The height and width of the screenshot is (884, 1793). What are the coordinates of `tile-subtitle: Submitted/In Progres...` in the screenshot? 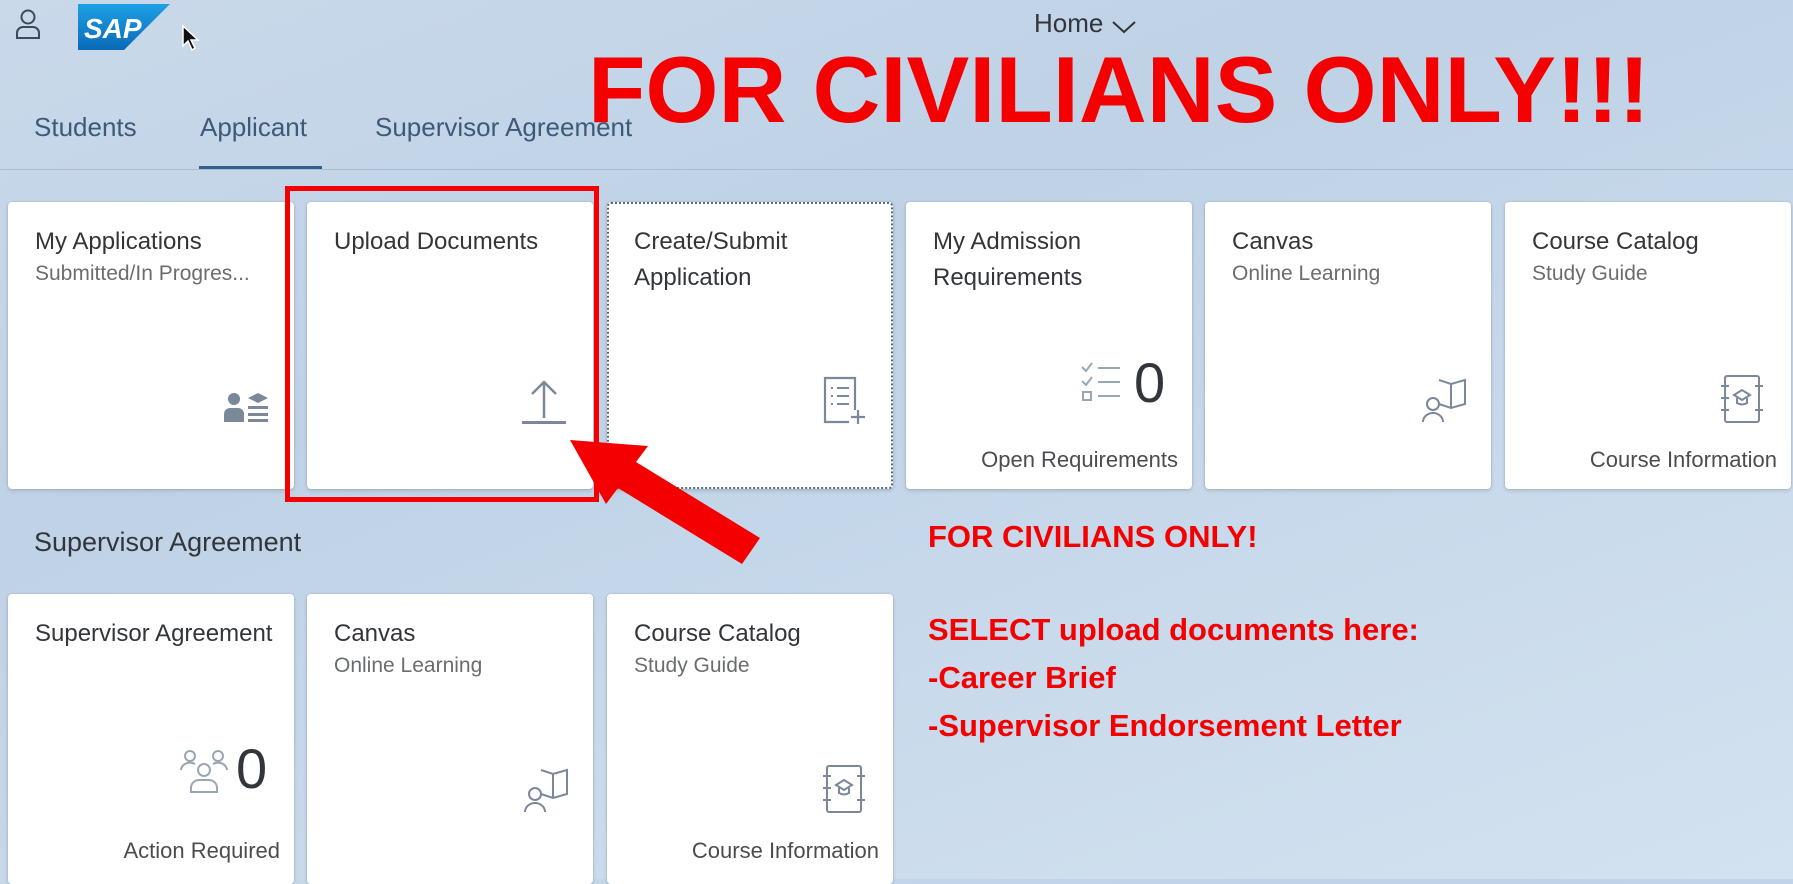 It's located at (142, 273).